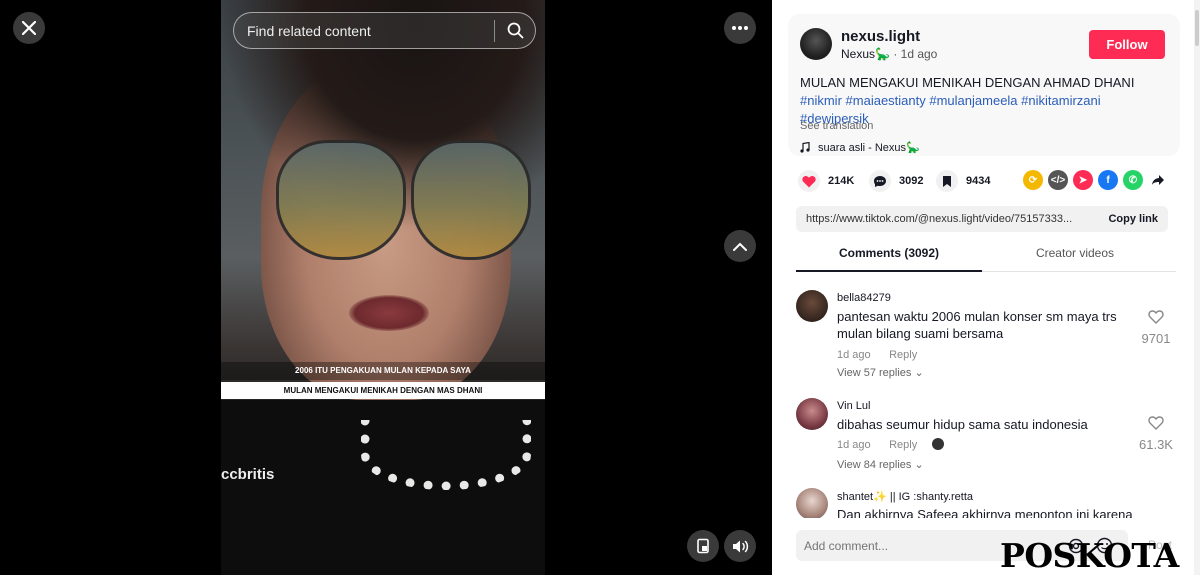 Image resolution: width=1200 pixels, height=575 pixels. Describe the element at coordinates (383, 371) in the screenshot. I see `video-caption-top: 2006 ITU PENGAKUAN MULAN KEPADA SAYA` at that location.